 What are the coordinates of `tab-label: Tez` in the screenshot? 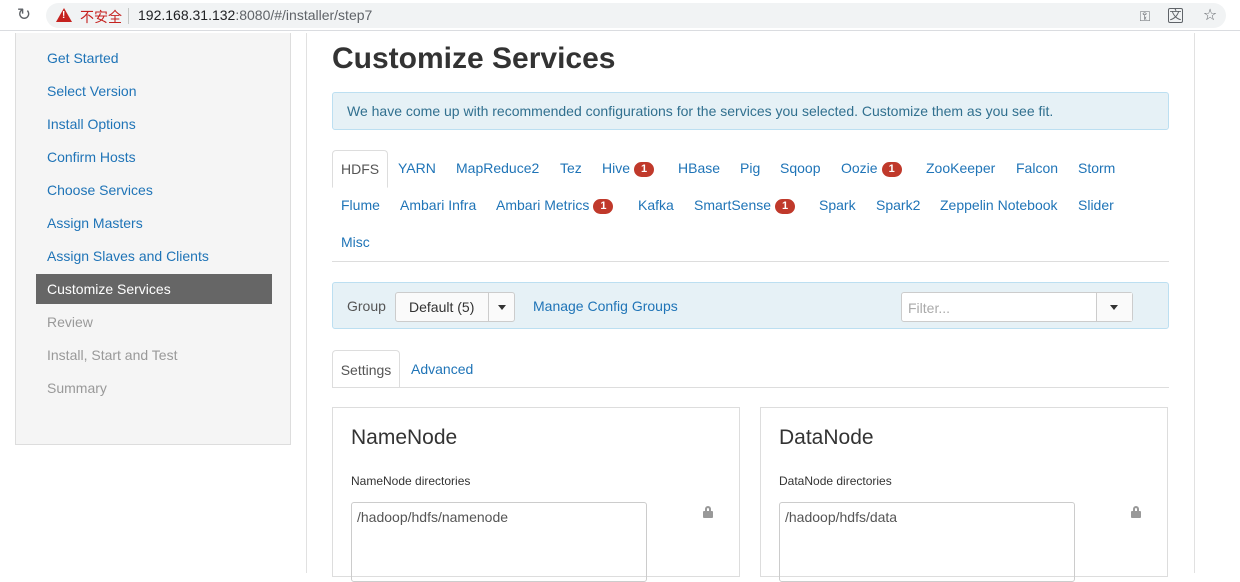 It's located at (571, 168).